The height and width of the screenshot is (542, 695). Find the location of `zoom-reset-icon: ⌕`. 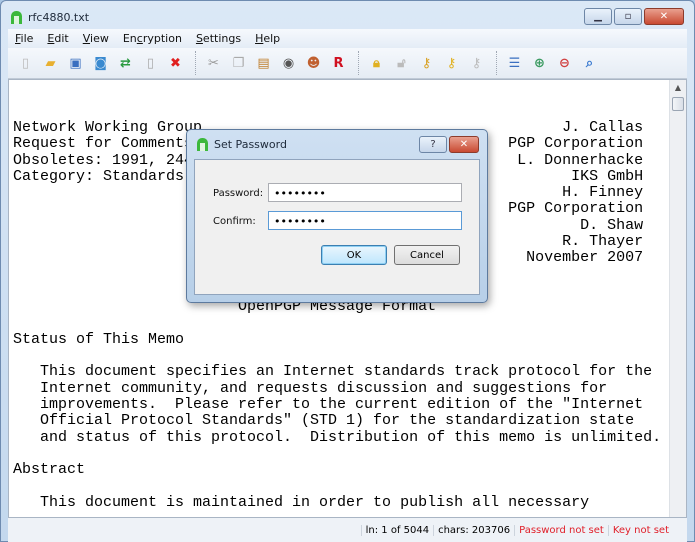

zoom-reset-icon: ⌕ is located at coordinates (589, 63).